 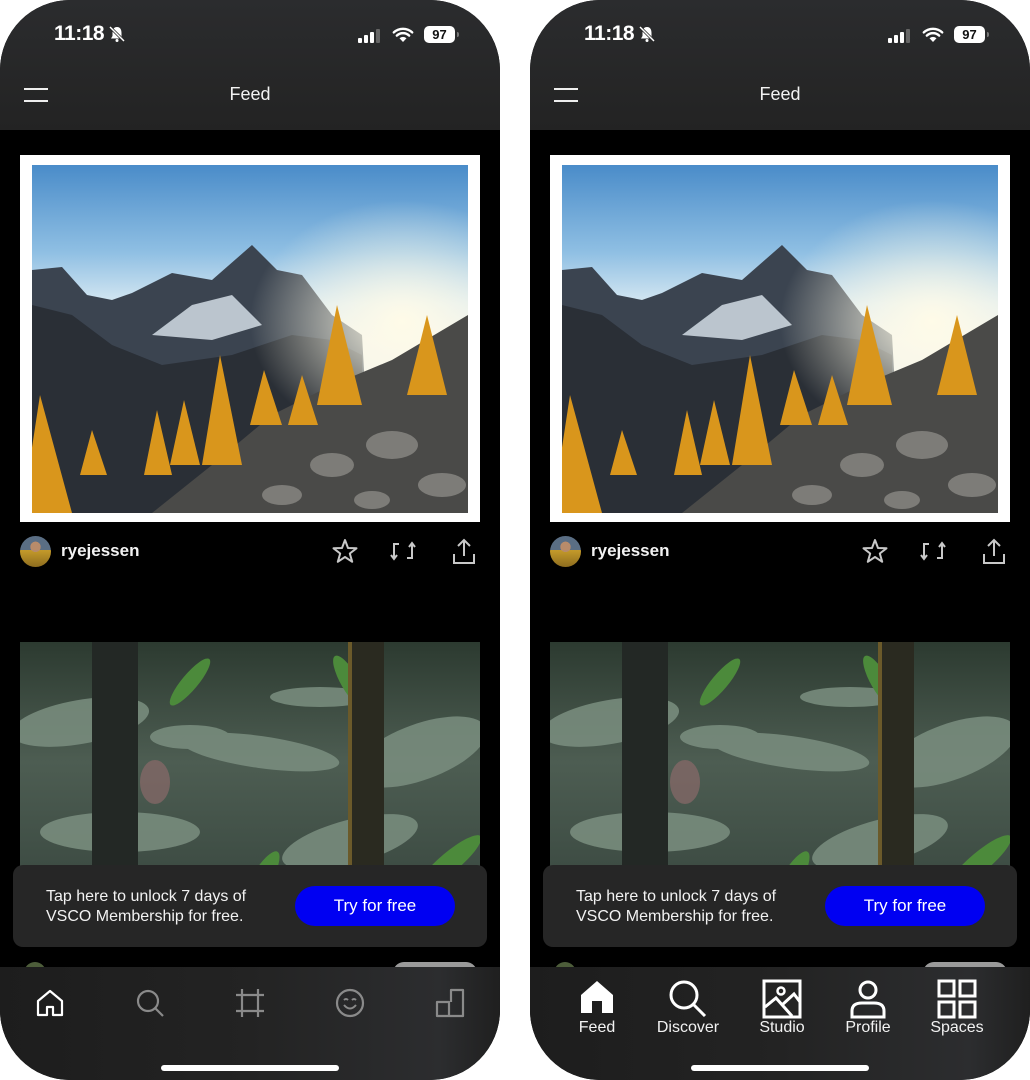 I want to click on tab-discover: Discover, so click(x=688, y=1014).